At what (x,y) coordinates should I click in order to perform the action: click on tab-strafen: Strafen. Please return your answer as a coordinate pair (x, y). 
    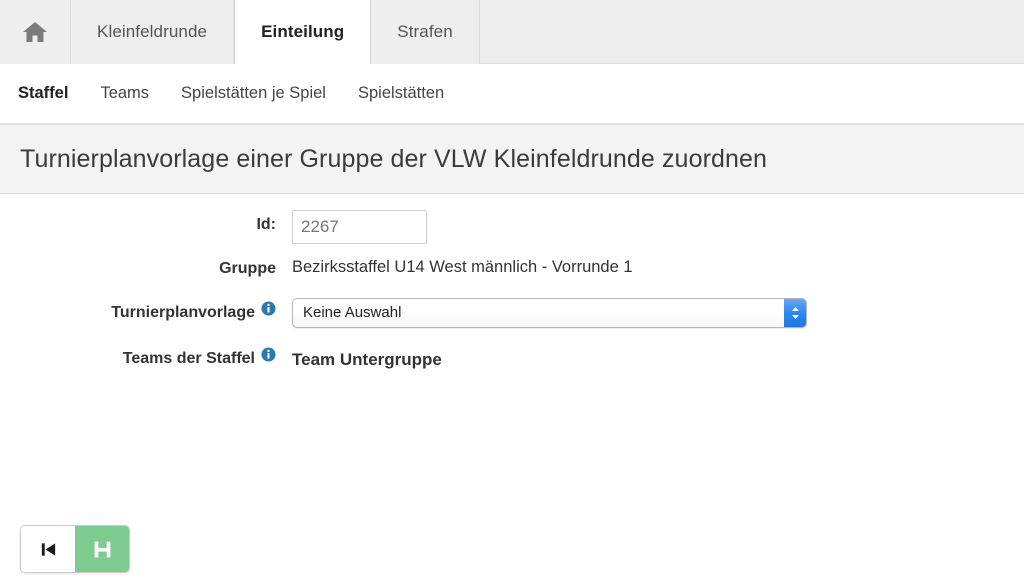
    Looking at the image, I should click on (425, 32).